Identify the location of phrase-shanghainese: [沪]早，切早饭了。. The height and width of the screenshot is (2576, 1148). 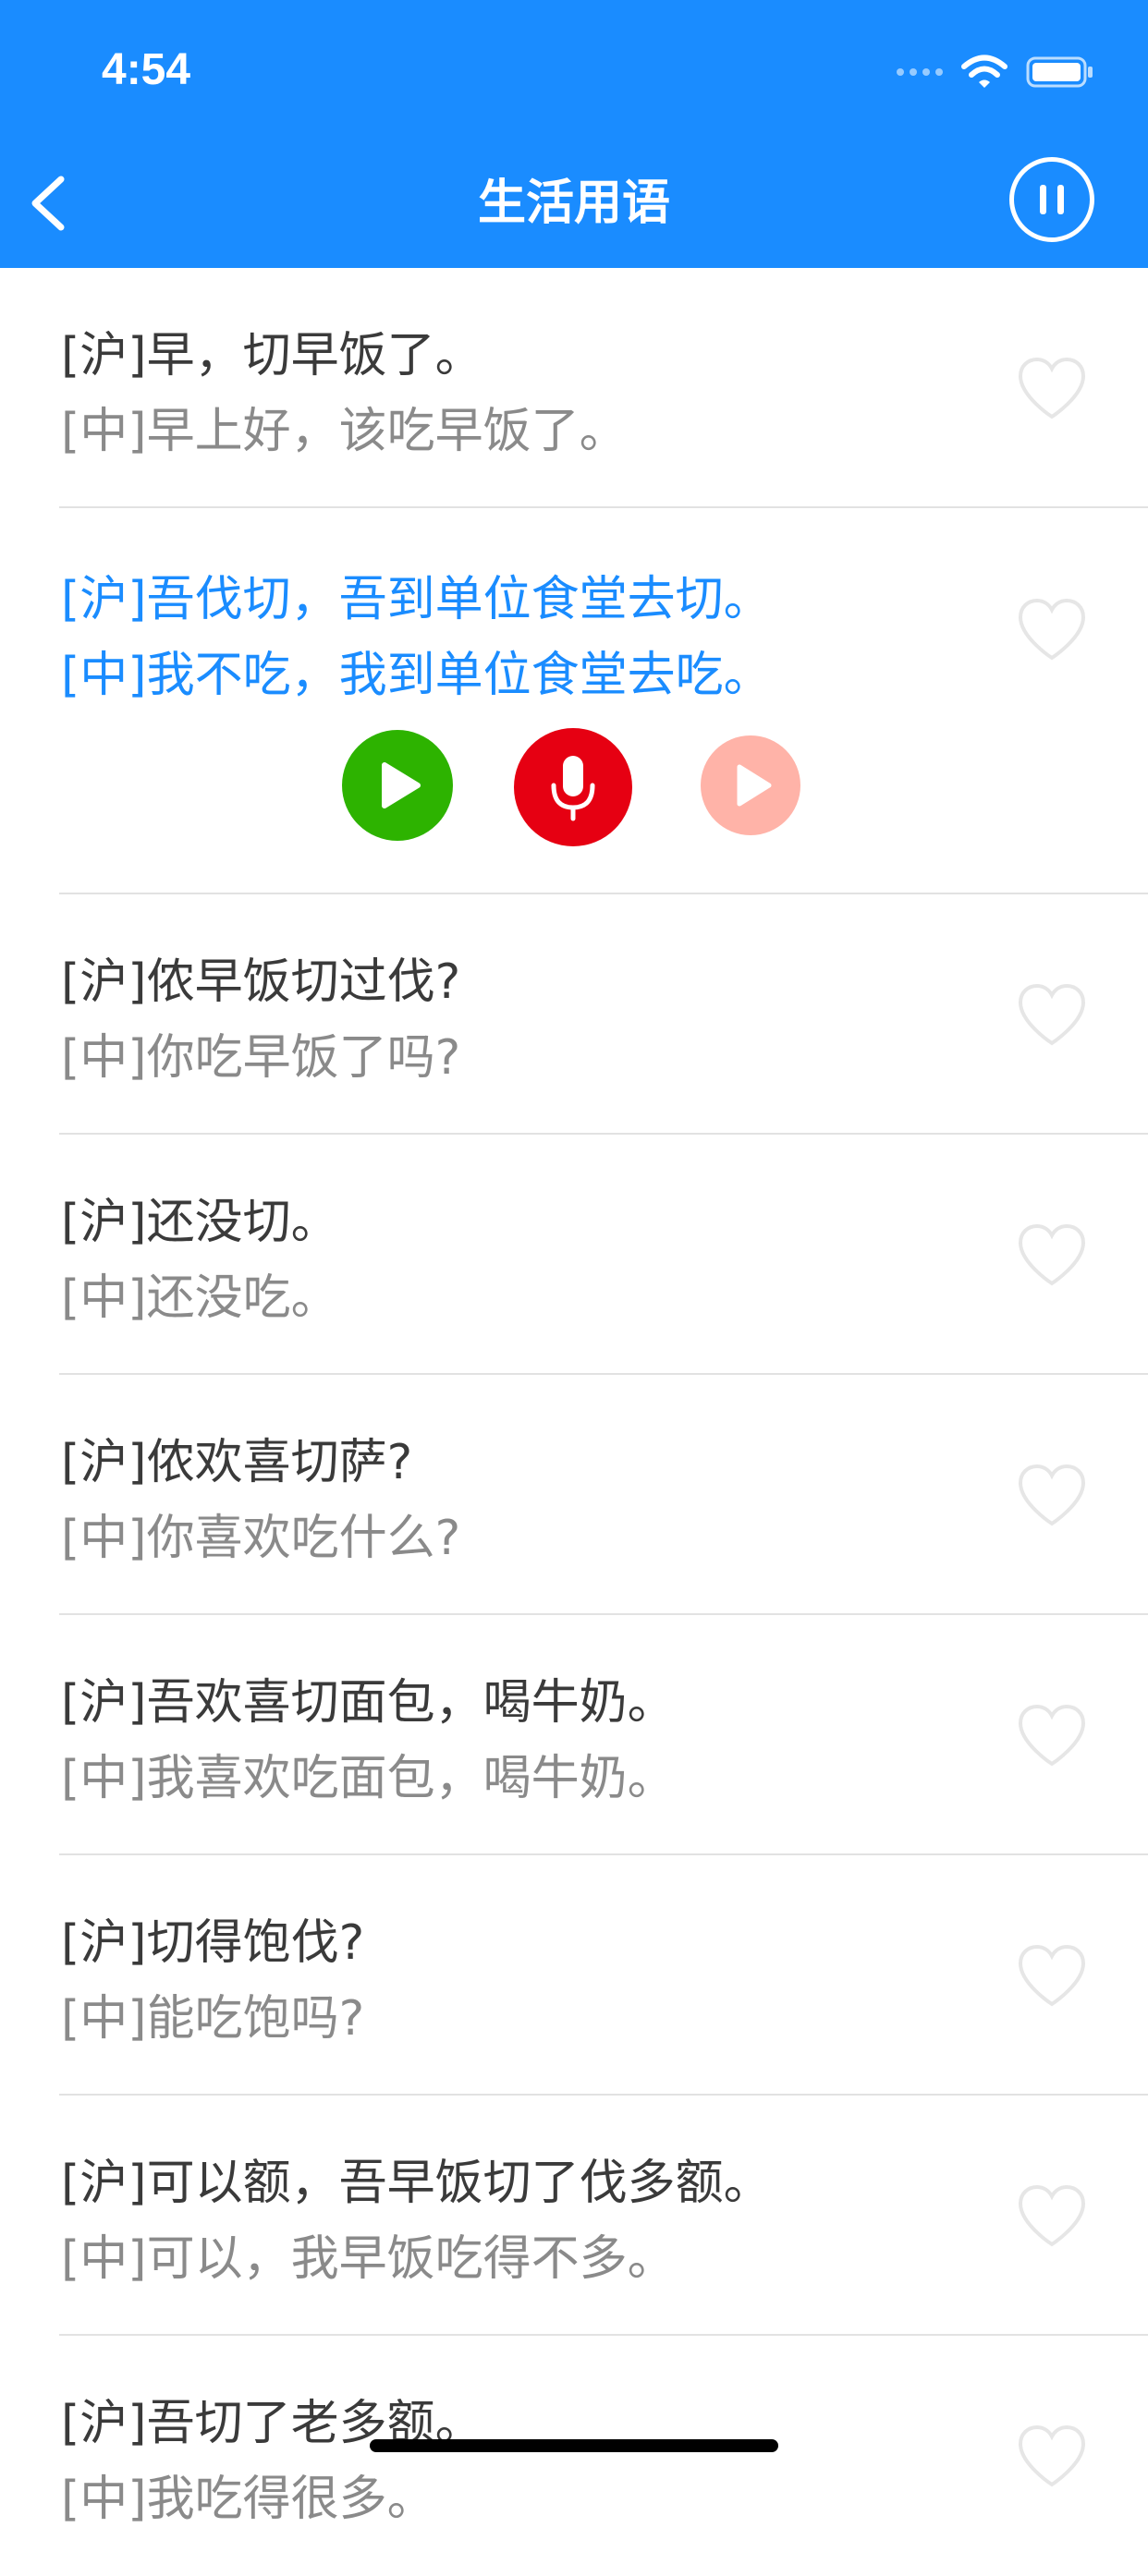
(272, 355).